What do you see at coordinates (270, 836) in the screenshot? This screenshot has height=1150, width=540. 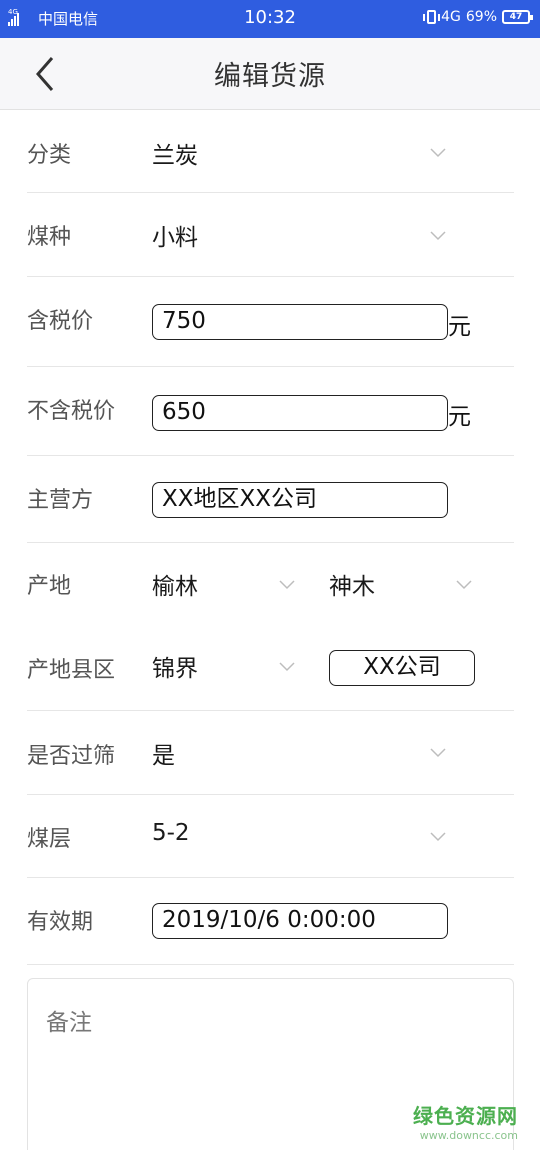 I see `seam-row: 煤层 5-2` at bounding box center [270, 836].